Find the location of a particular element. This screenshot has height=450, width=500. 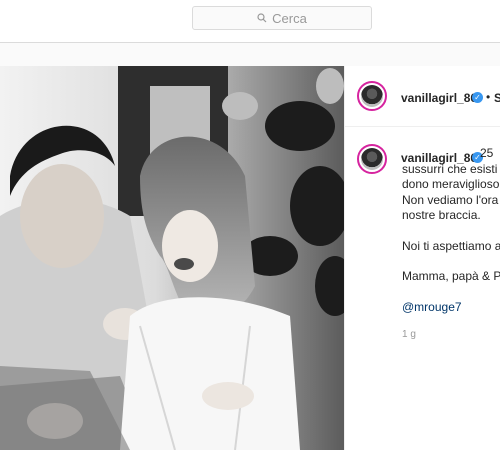

verified-badge-icon: ✓ is located at coordinates (477, 97).